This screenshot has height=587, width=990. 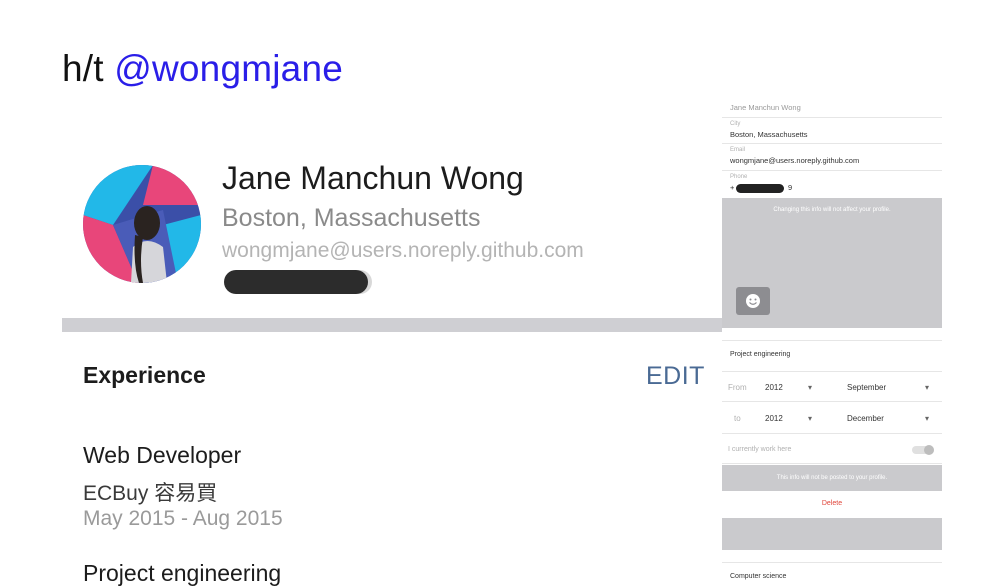 I want to click on job-company: ECBuy 容易買, so click(x=150, y=493).